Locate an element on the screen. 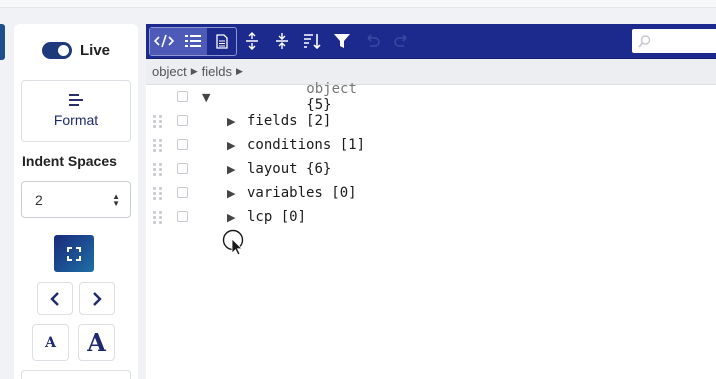 The image size is (716, 379). tree-row: ▶ layout {6} is located at coordinates (431, 169).